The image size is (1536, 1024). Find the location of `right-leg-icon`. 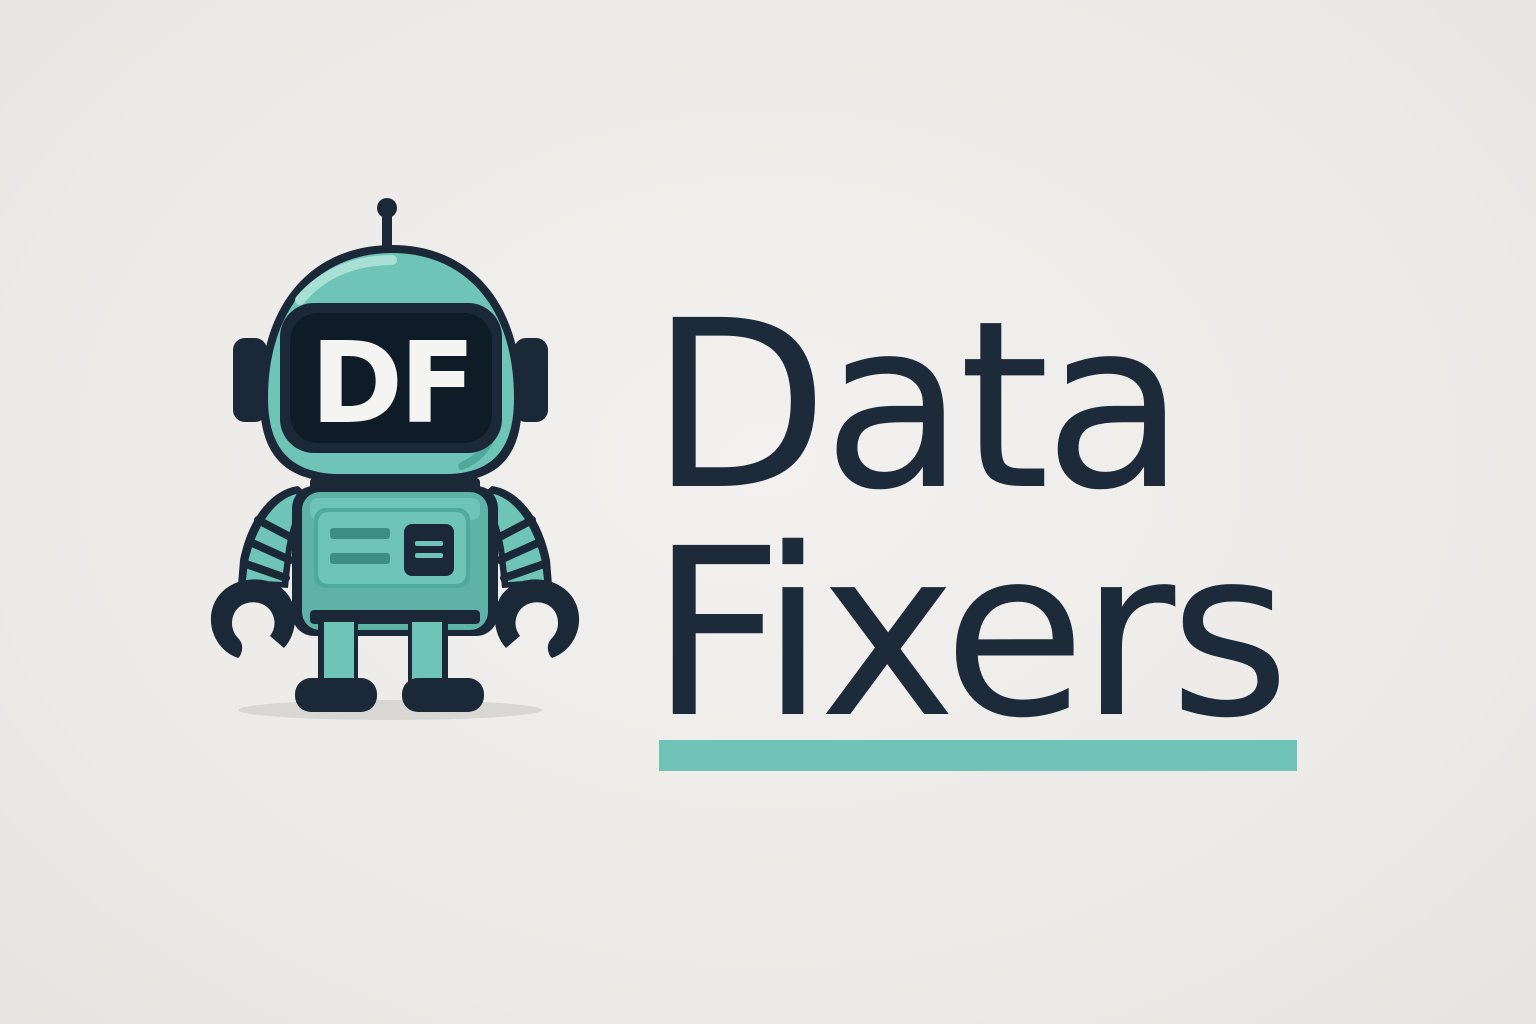

right-leg-icon is located at coordinates (428, 653).